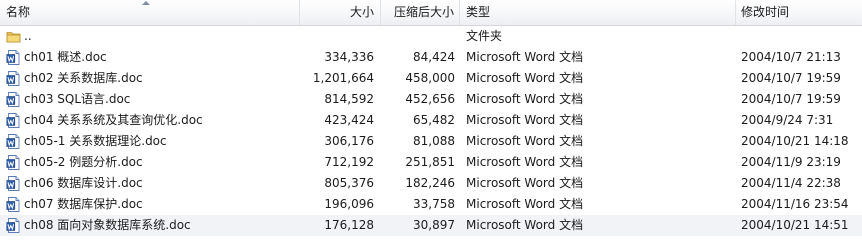 This screenshot has width=862, height=243. I want to click on file-type: 文件夹, so click(484, 36).